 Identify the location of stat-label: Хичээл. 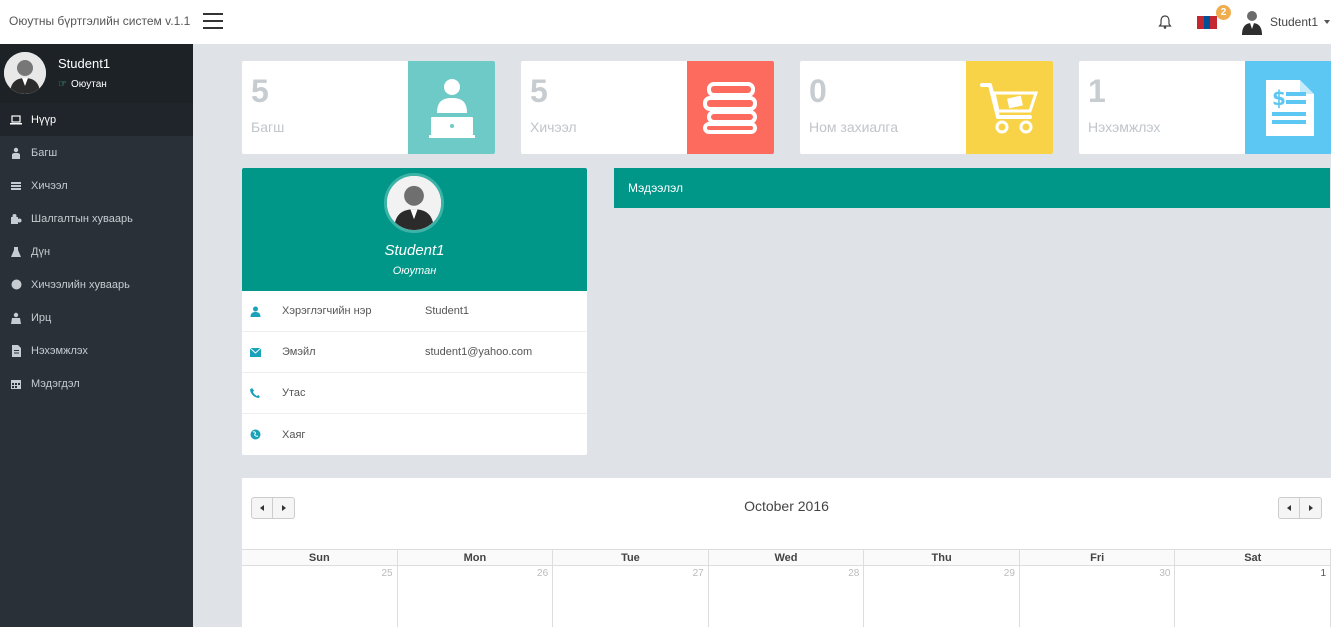
(553, 127).